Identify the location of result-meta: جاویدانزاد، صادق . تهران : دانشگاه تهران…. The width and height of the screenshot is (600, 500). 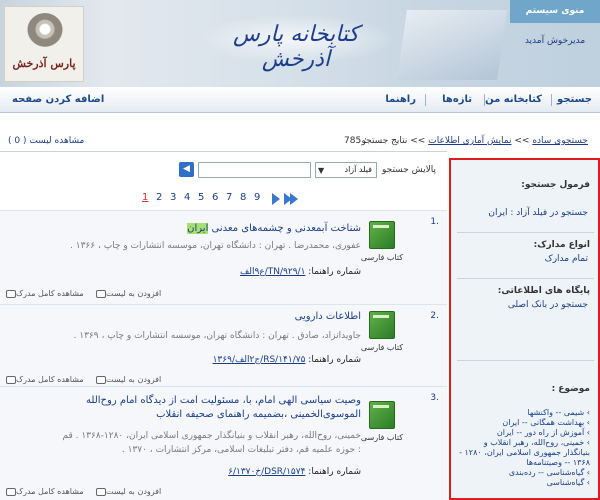
(217, 336).